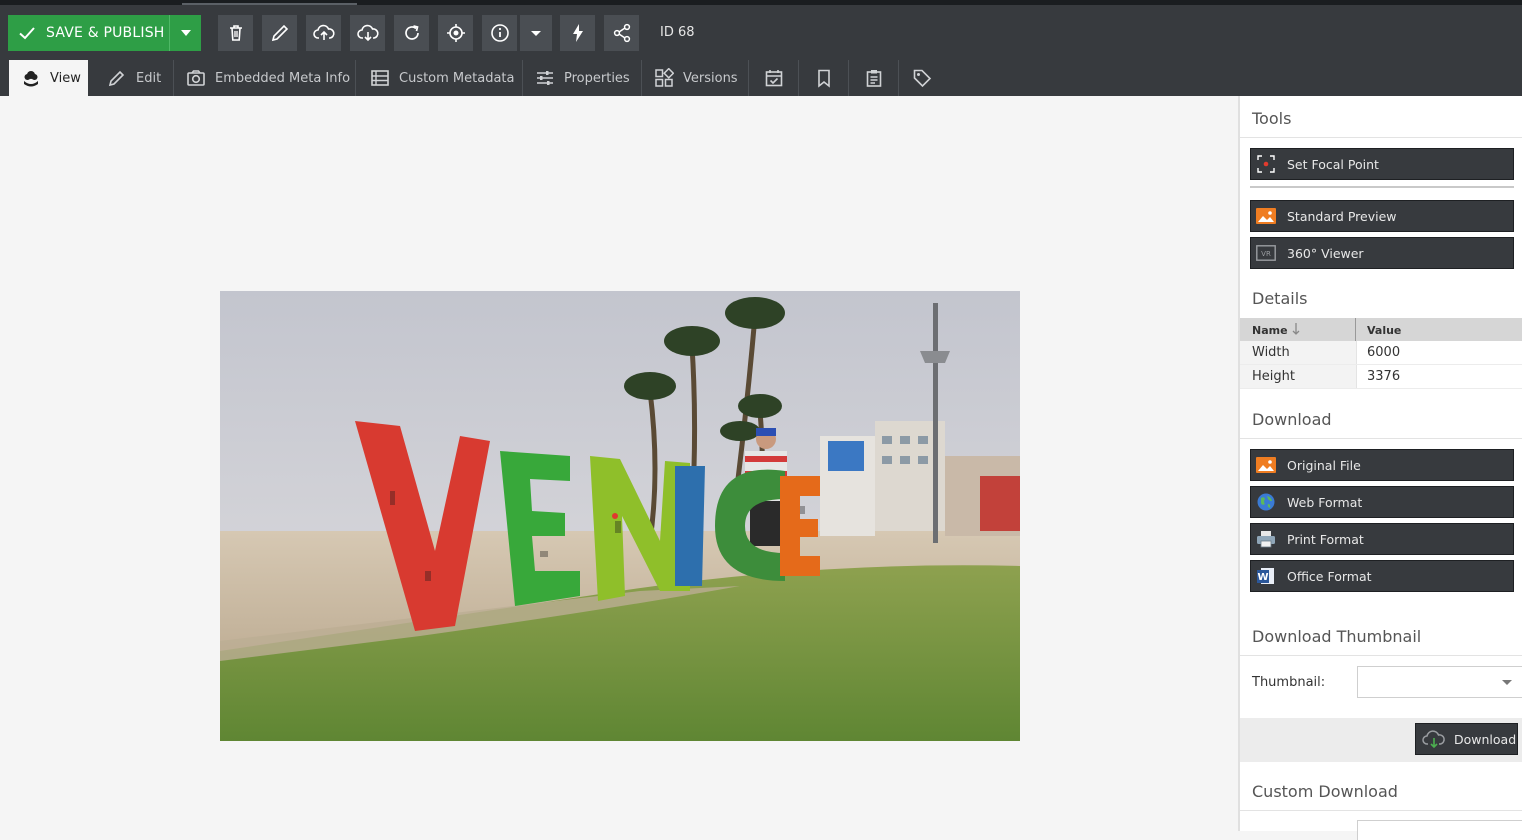 The width and height of the screenshot is (1522, 840). I want to click on info-icon, so click(499, 33).